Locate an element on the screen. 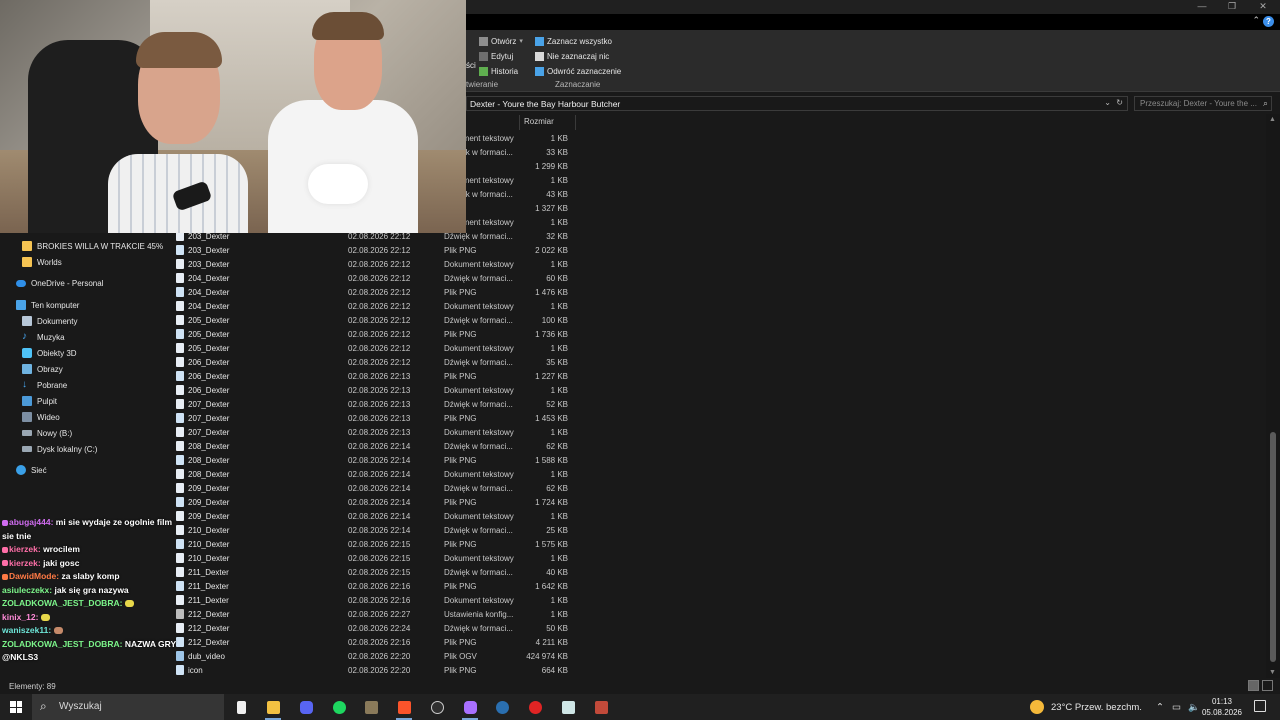 This screenshot has width=1280, height=720. discord-app-icon is located at coordinates (306, 707).